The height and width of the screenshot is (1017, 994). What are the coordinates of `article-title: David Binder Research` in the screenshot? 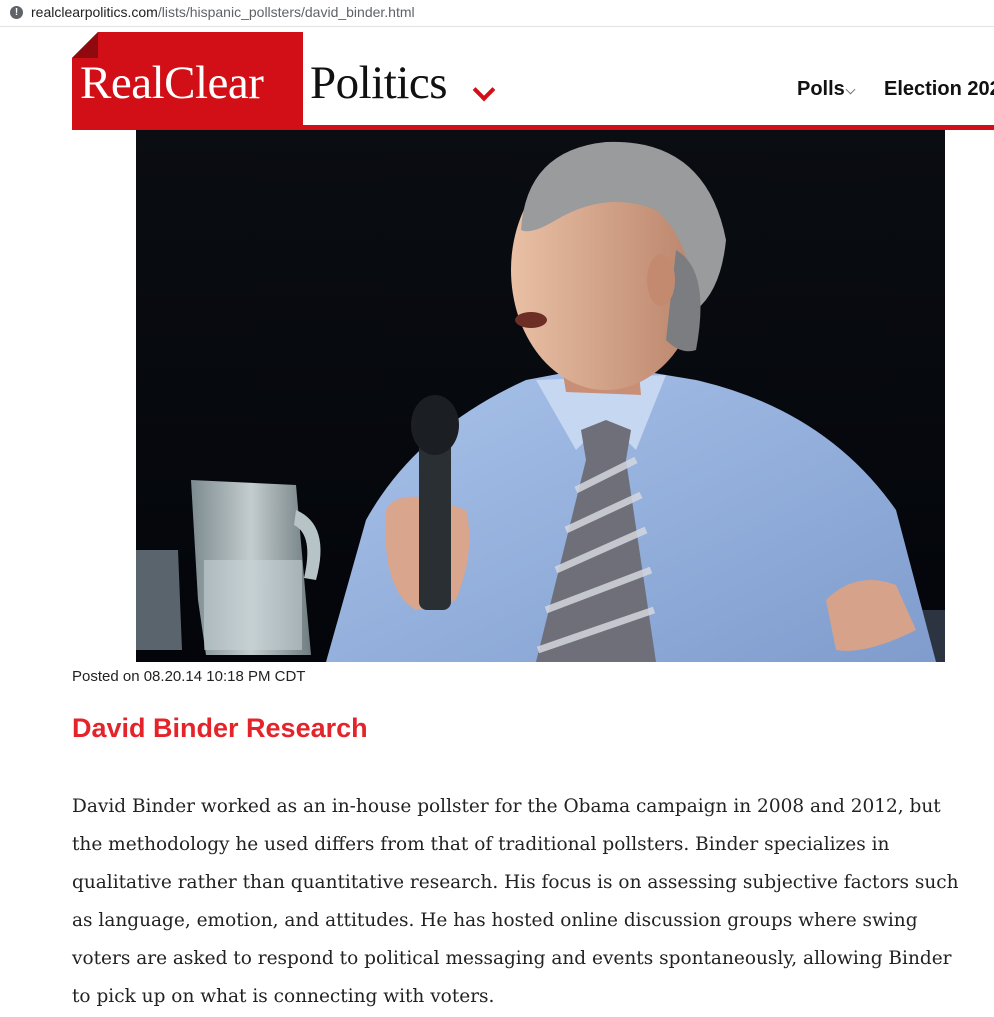 It's located at (220, 728).